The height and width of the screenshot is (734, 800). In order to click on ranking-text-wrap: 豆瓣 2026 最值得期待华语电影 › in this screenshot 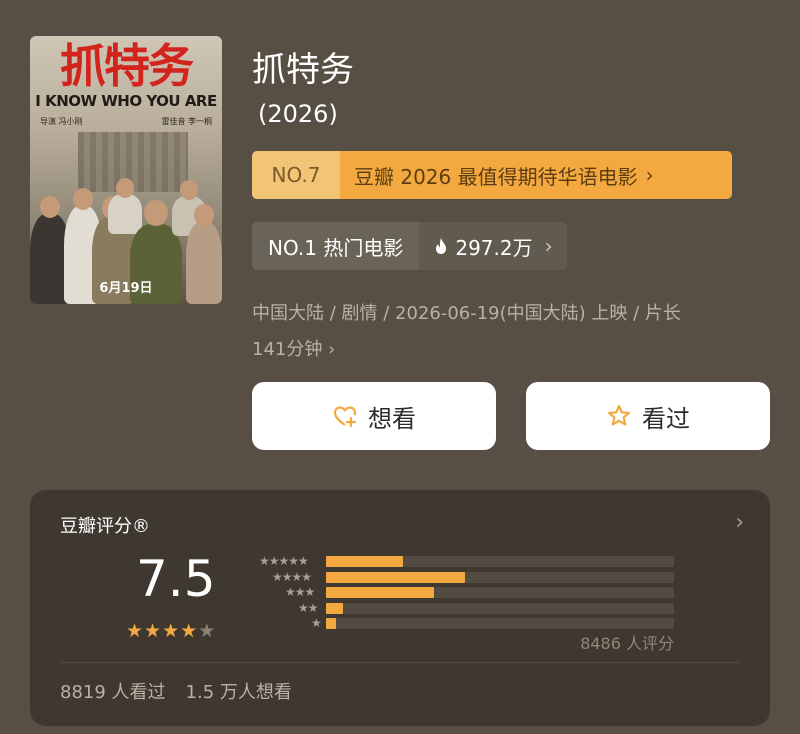, I will do `click(536, 175)`.